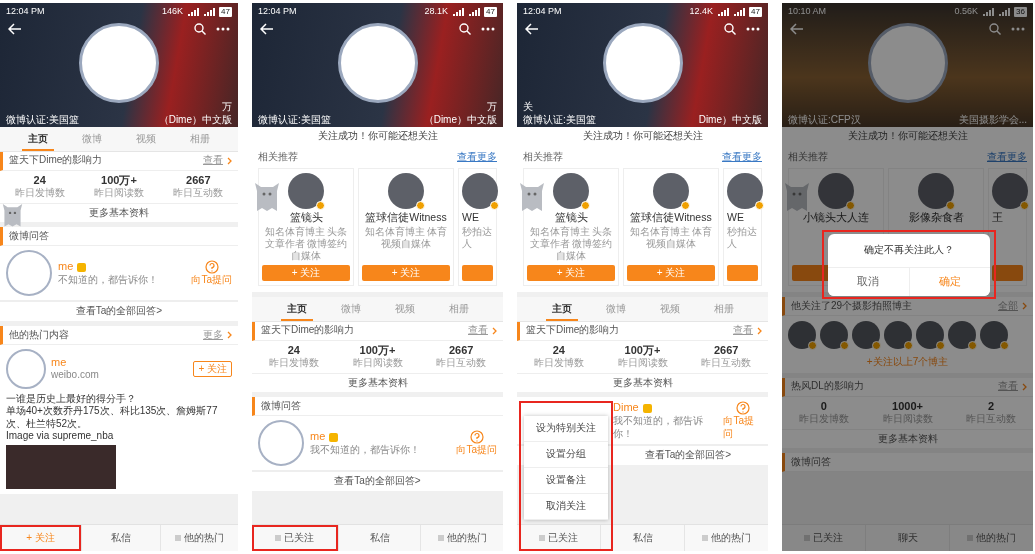 The image size is (1035, 554). I want to click on more-link: 更多, so click(217, 334).